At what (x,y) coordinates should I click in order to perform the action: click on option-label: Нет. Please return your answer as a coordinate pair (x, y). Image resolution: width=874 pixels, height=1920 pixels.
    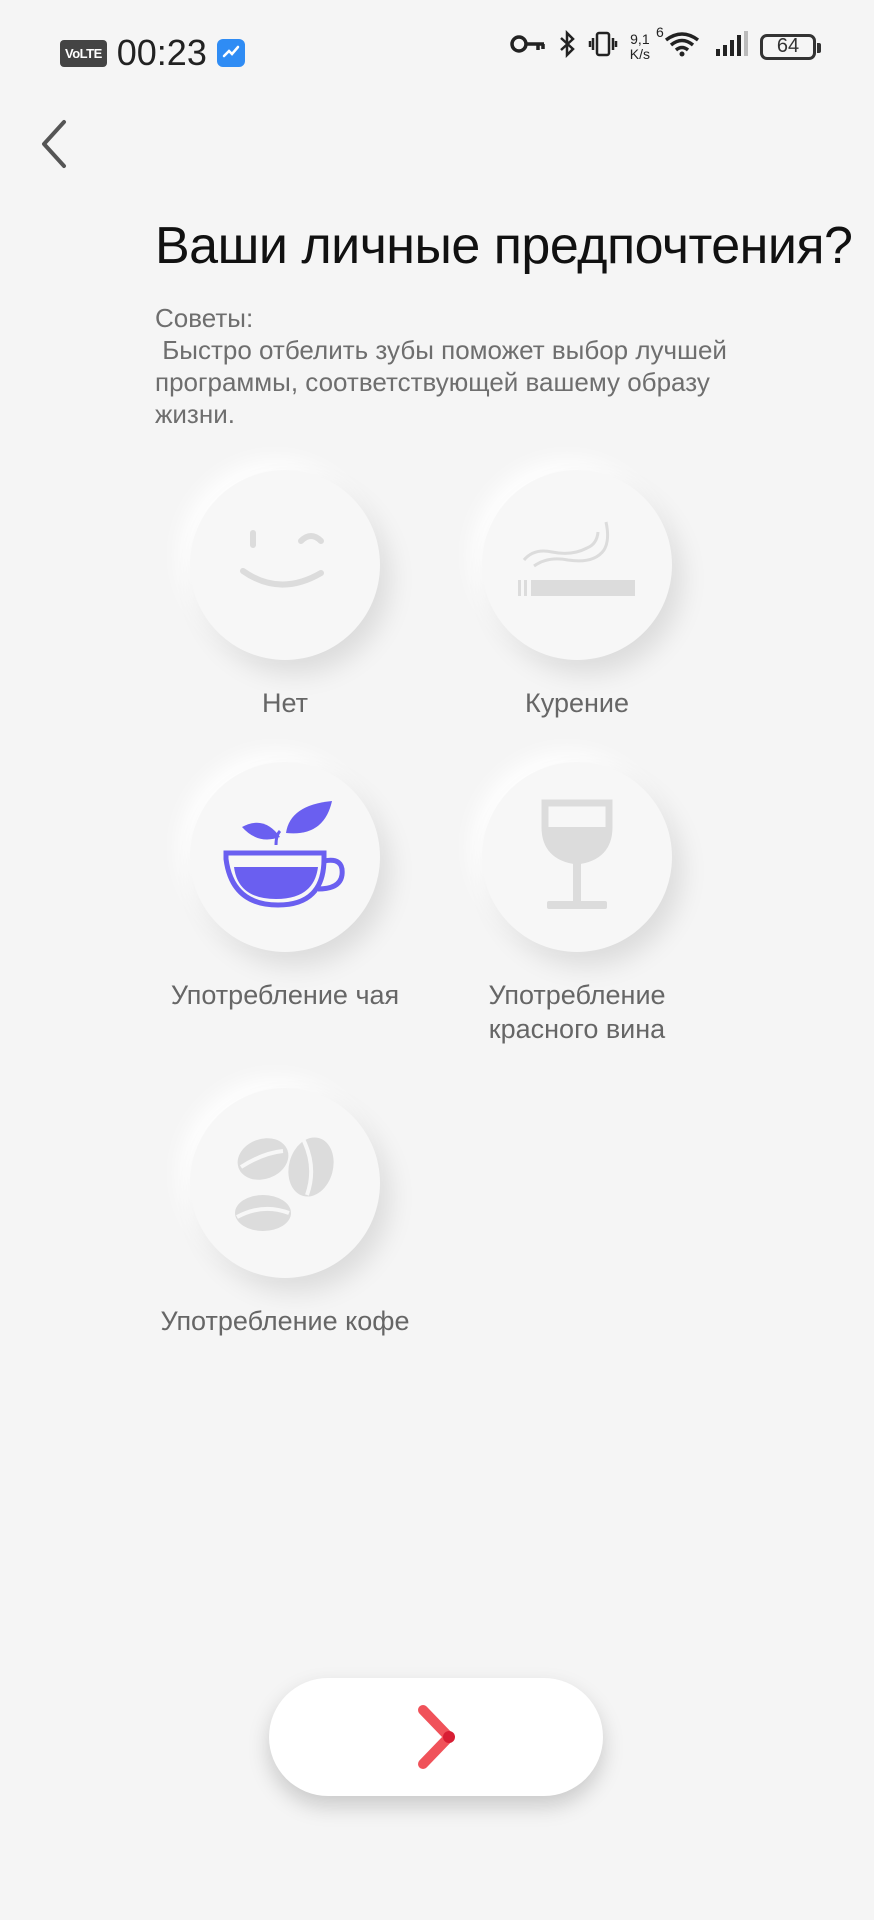
    Looking at the image, I should click on (285, 703).